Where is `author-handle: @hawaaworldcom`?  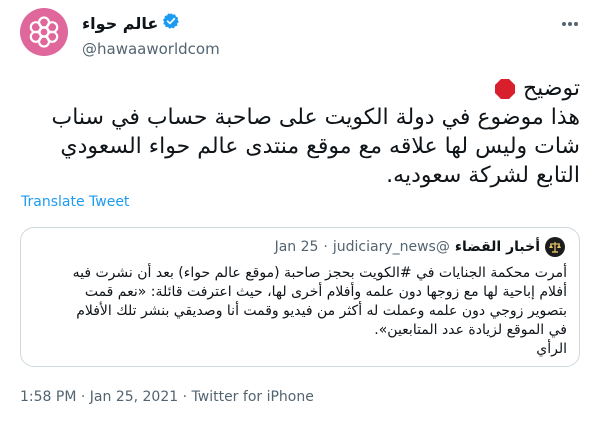 author-handle: @hawaaworldcom is located at coordinates (151, 49).